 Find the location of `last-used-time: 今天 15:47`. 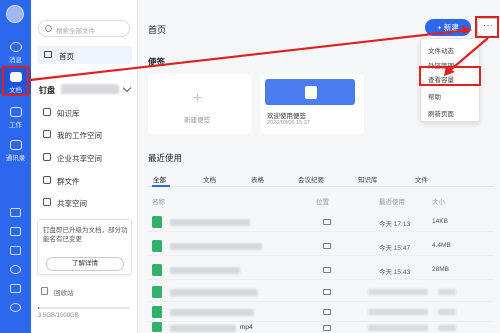

last-used-time: 今天 15:47 is located at coordinates (395, 248).